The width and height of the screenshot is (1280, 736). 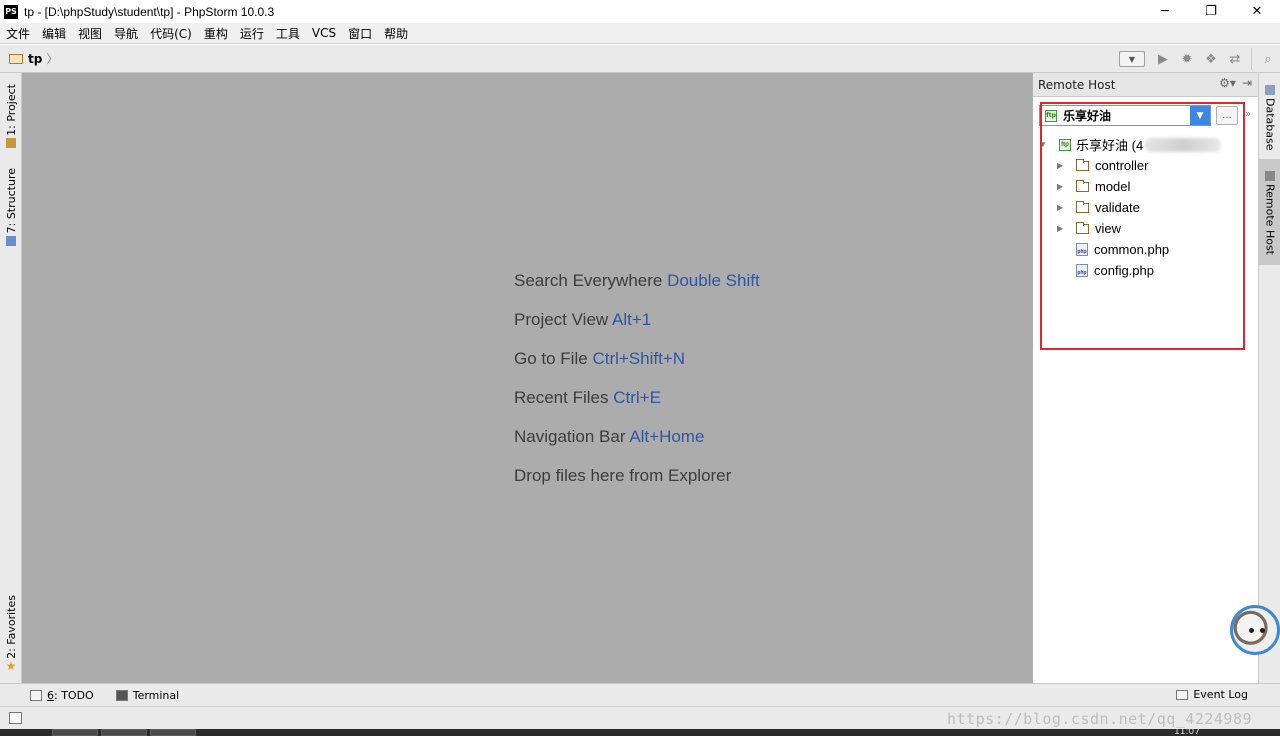 What do you see at coordinates (640, 33) in the screenshot?
I see `menu-bar: 文件 编辑 视图 导航 代码(C) 重构 运行 工具 VCS 窗口 帮助` at bounding box center [640, 33].